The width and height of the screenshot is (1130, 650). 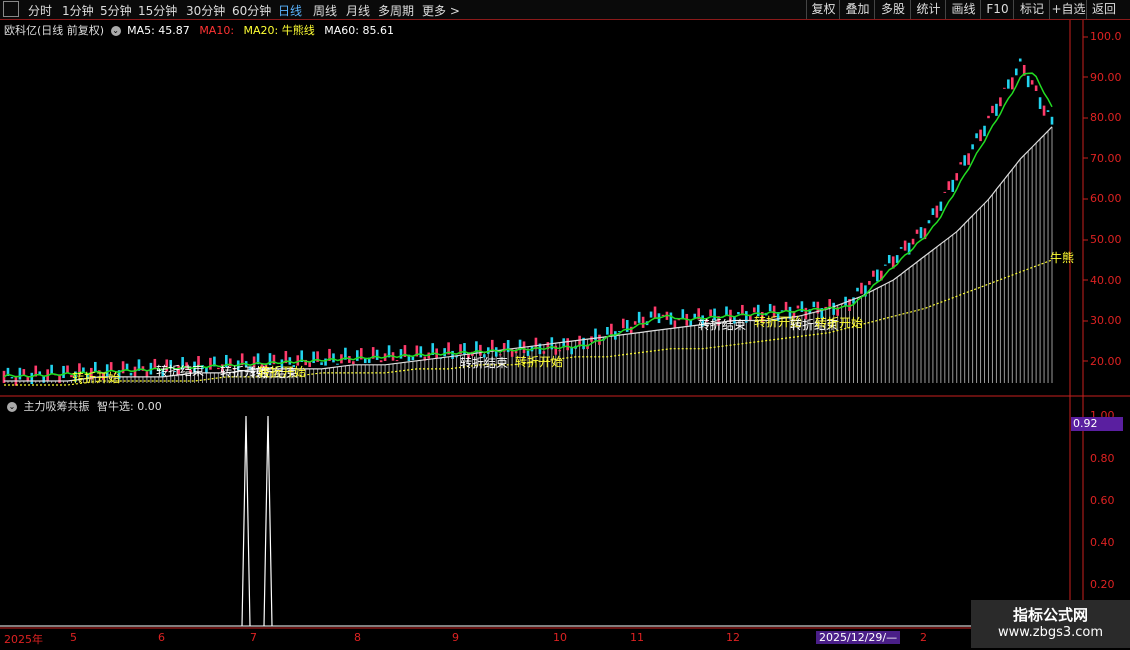 I want to click on price-tick-label: 60.00, so click(x=1106, y=198).